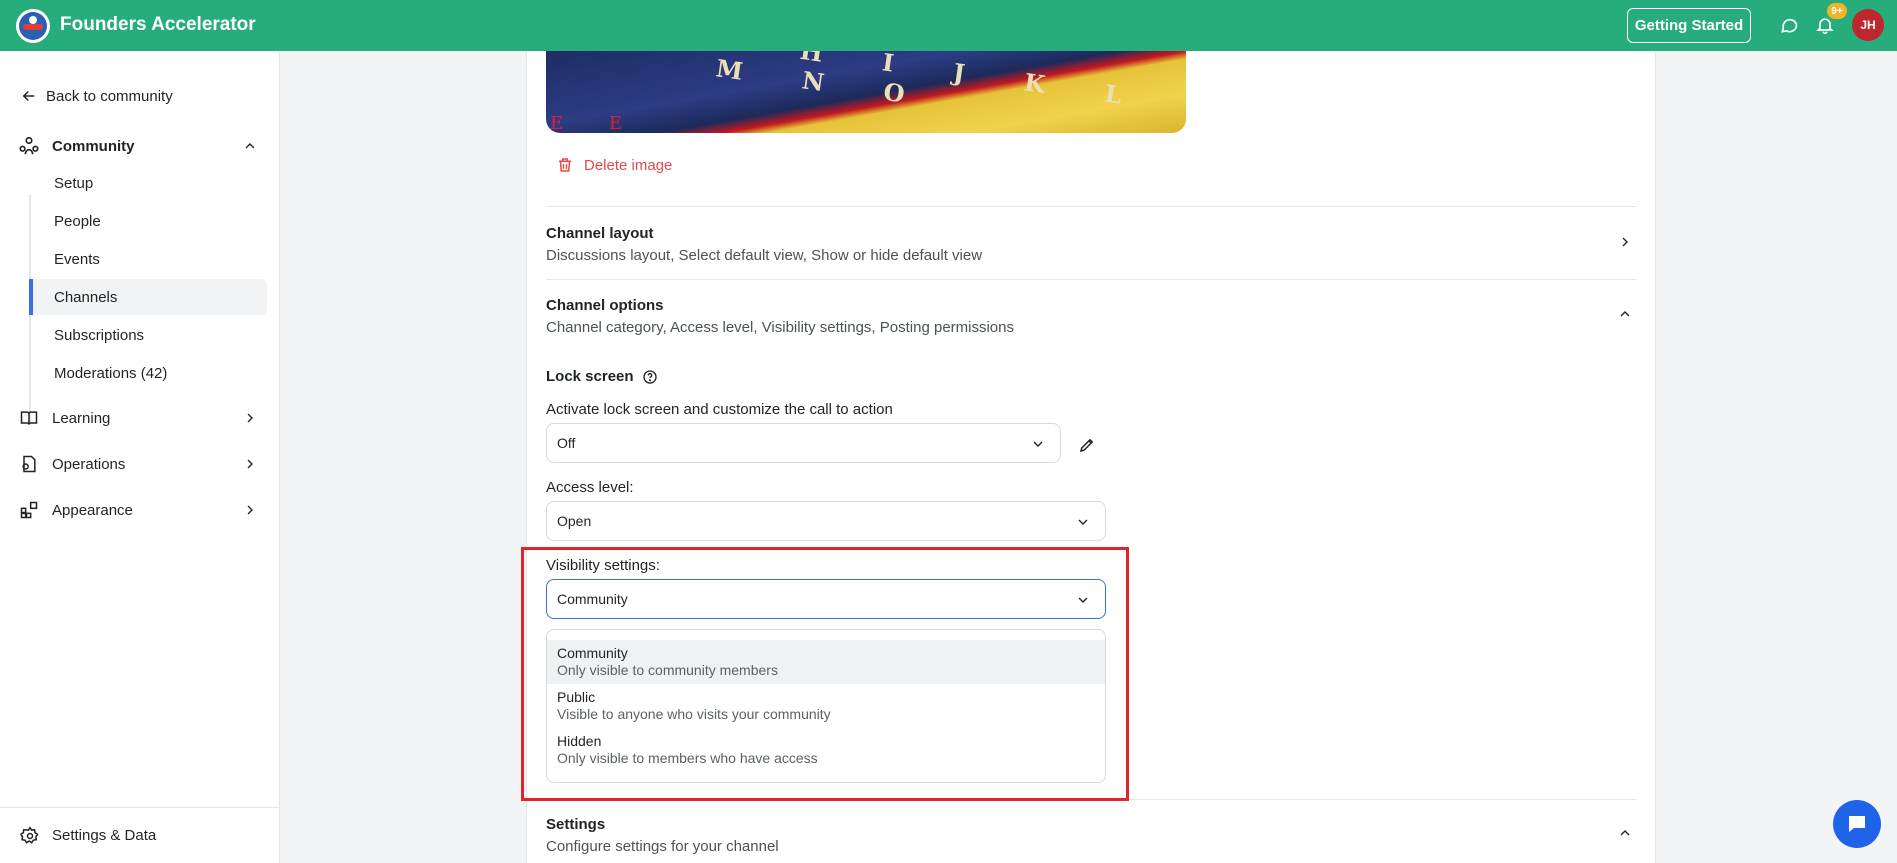 This screenshot has height=863, width=1897. I want to click on settings-section-title: Settings, so click(575, 824).